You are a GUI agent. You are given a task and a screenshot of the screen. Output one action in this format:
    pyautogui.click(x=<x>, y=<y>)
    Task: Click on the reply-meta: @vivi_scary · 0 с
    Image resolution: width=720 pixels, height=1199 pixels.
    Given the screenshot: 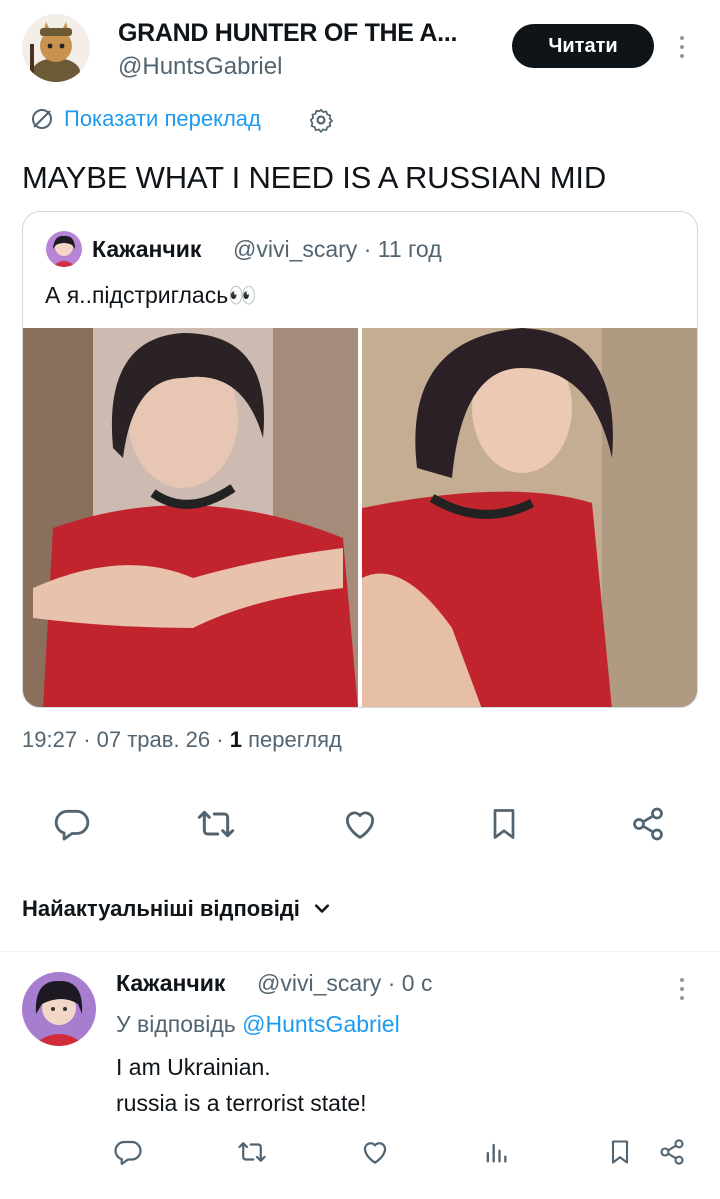 What is the action you would take?
    pyautogui.click(x=345, y=983)
    